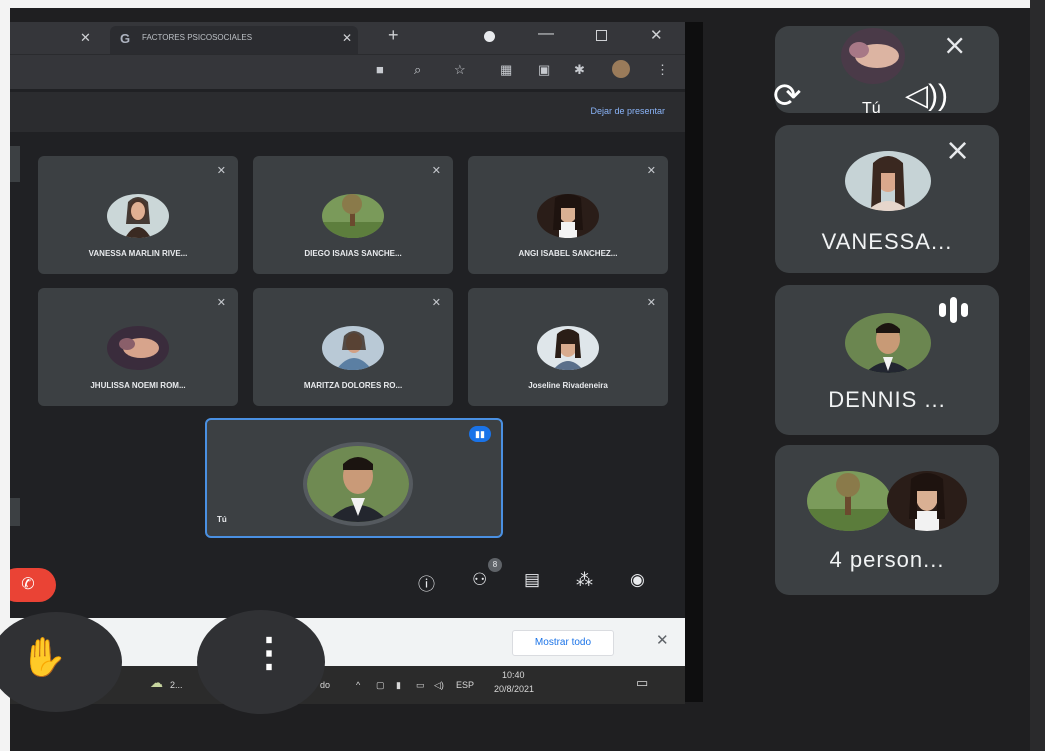  I want to click on self-preview-card: ⨯, so click(887, 69).